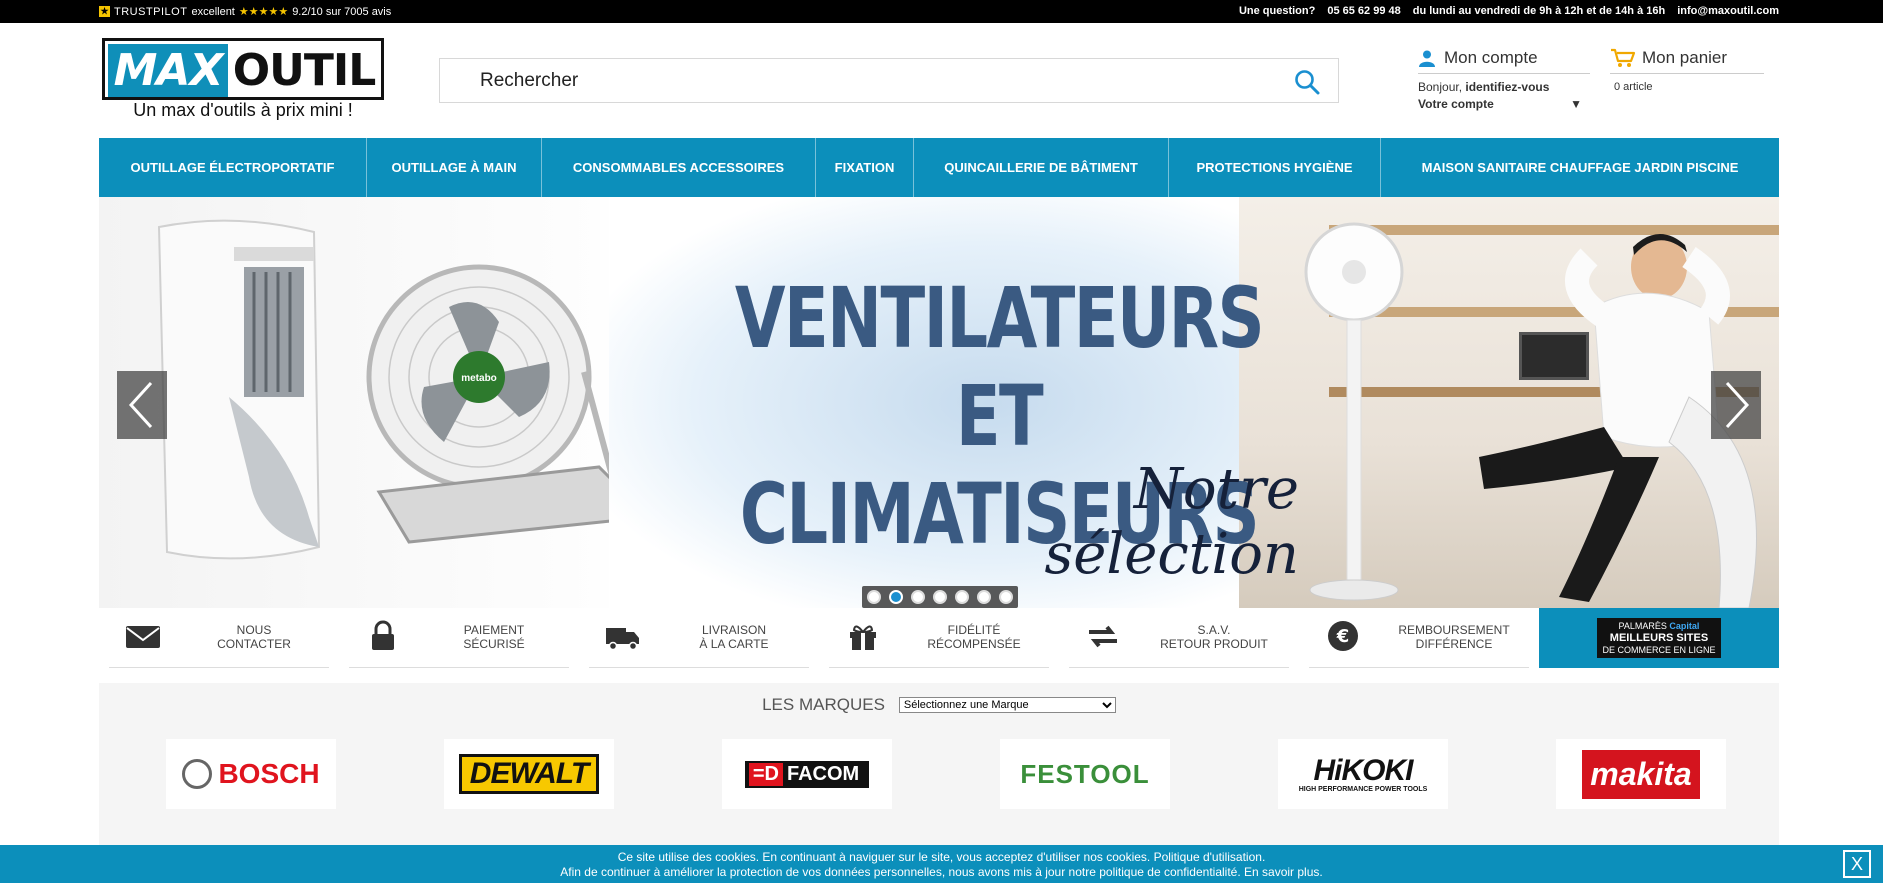  What do you see at coordinates (1509, 402) in the screenshot?
I see `slide-office-scene` at bounding box center [1509, 402].